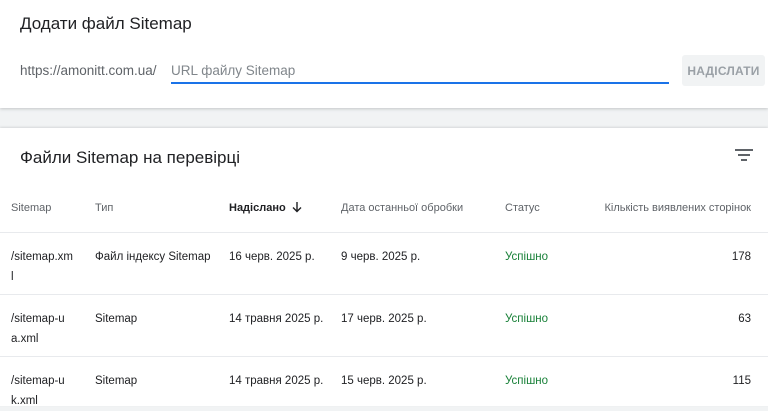 The width and height of the screenshot is (768, 411). Describe the element at coordinates (38, 329) in the screenshot. I see `sitemap-path: /sitemap-ua.xml` at that location.